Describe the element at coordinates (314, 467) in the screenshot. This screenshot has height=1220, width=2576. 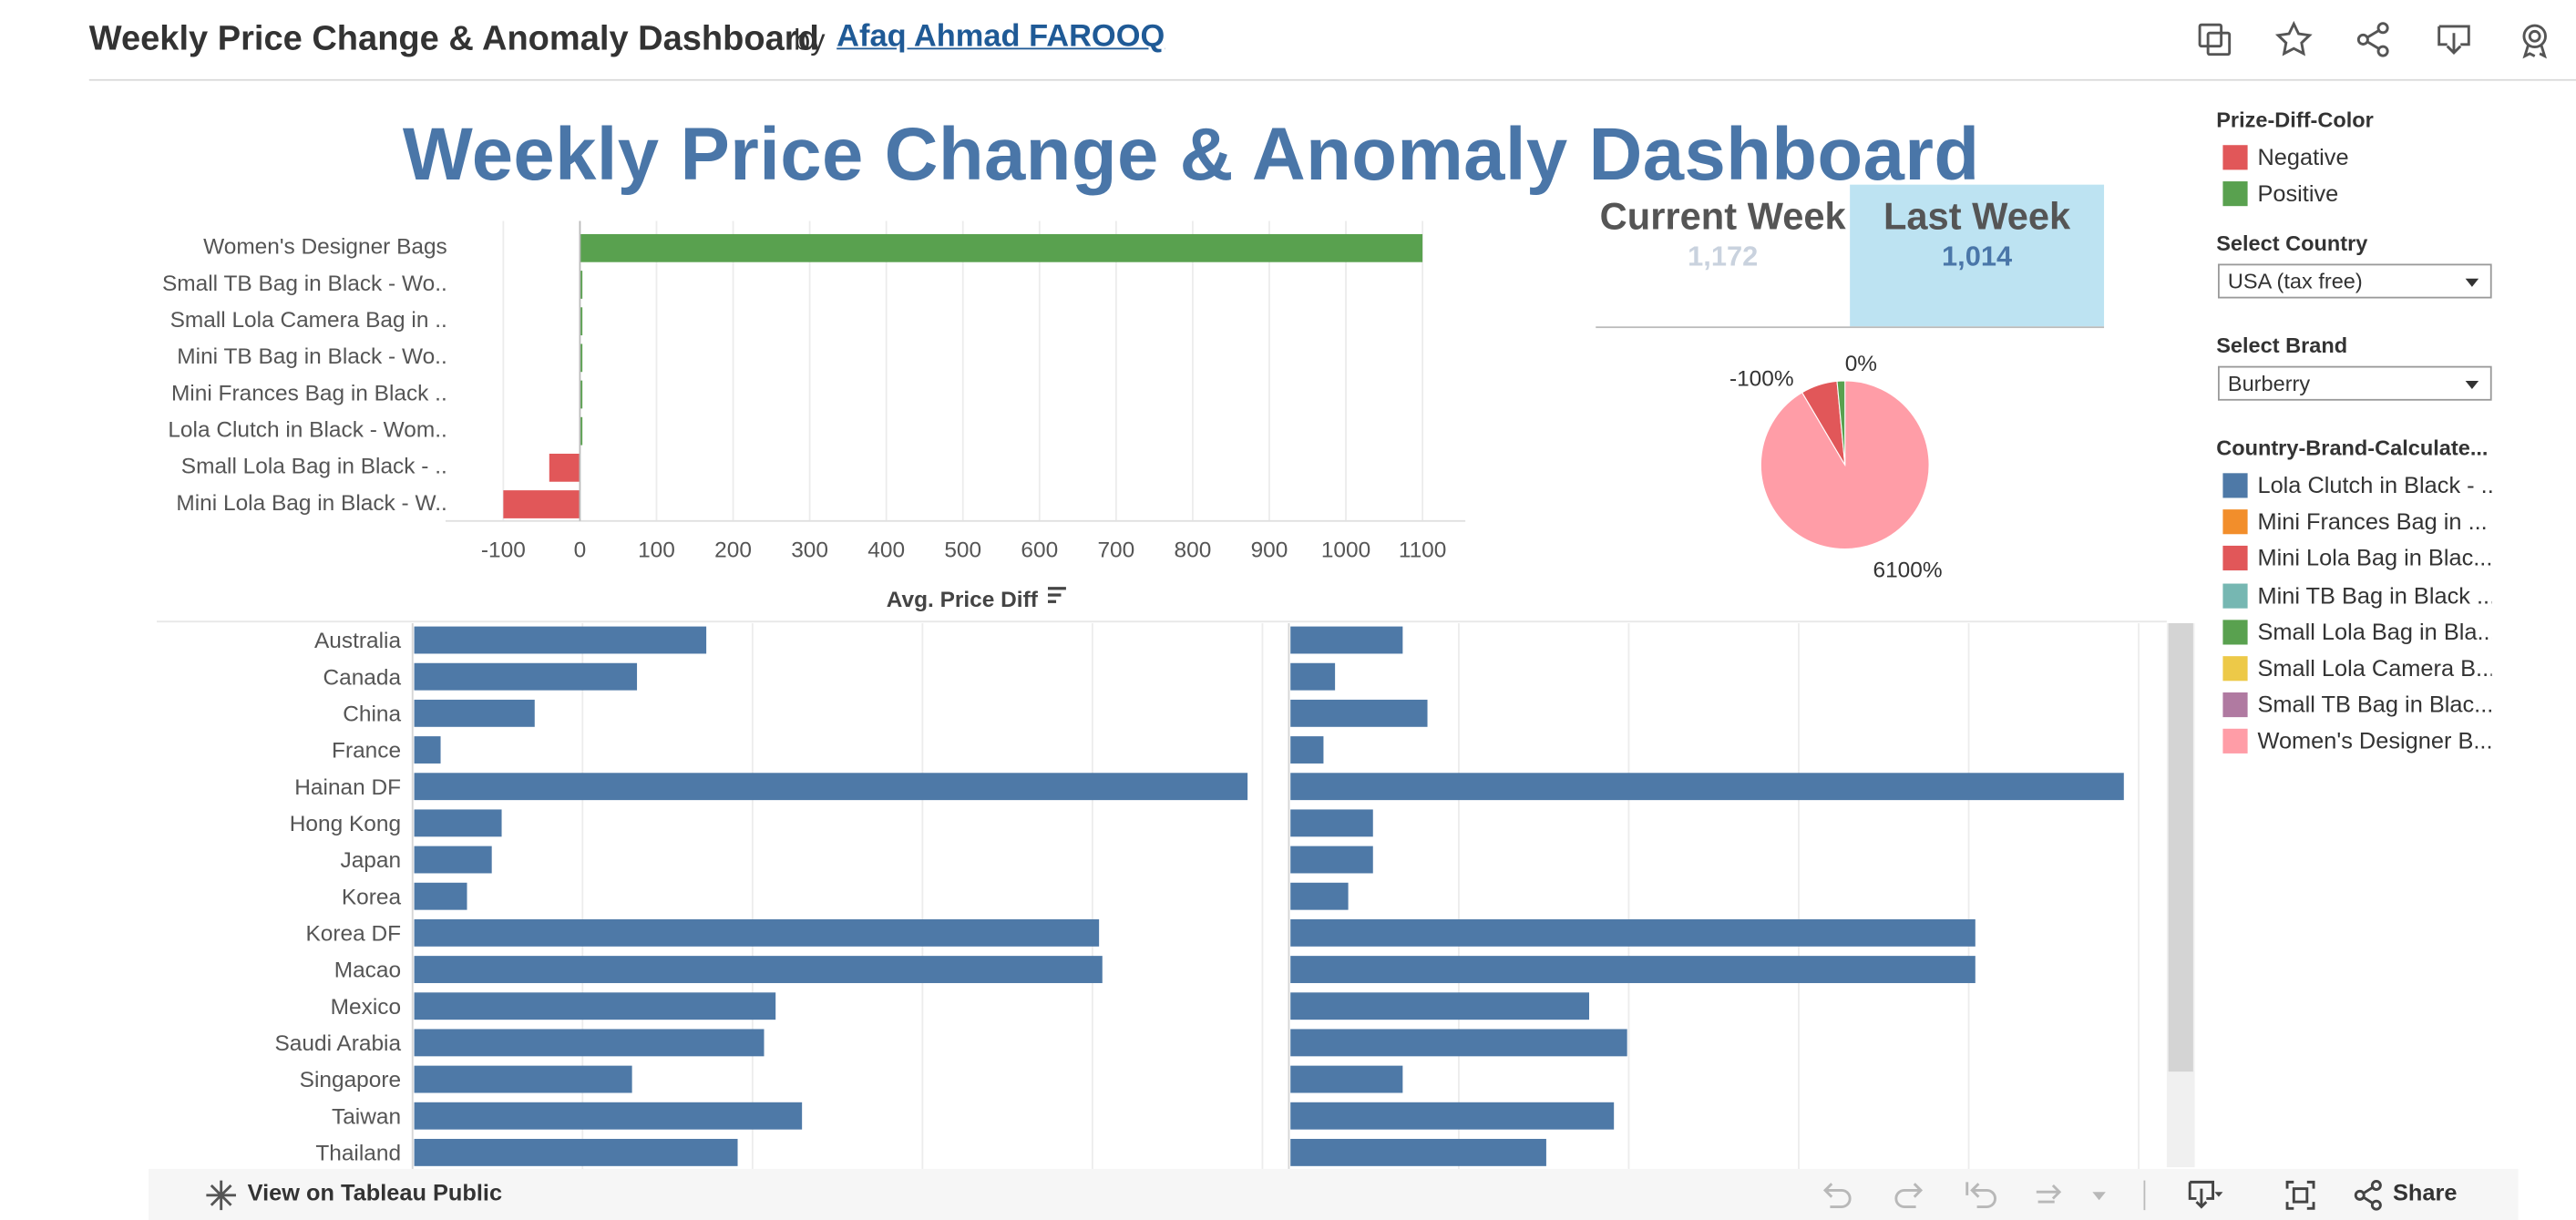
I see `y-category-label: Small Lola Bag in Black - ..` at that location.